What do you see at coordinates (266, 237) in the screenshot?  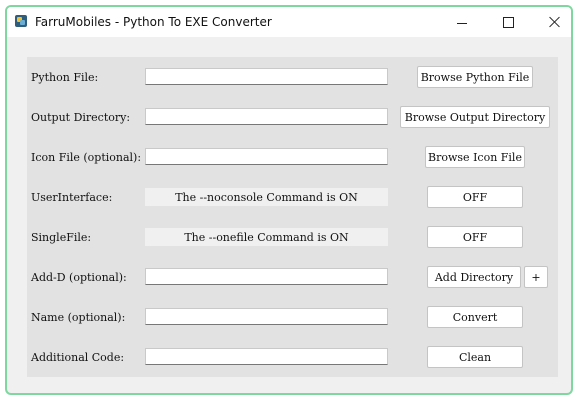 I see `onefile-status: The --onefile Command is ON` at bounding box center [266, 237].